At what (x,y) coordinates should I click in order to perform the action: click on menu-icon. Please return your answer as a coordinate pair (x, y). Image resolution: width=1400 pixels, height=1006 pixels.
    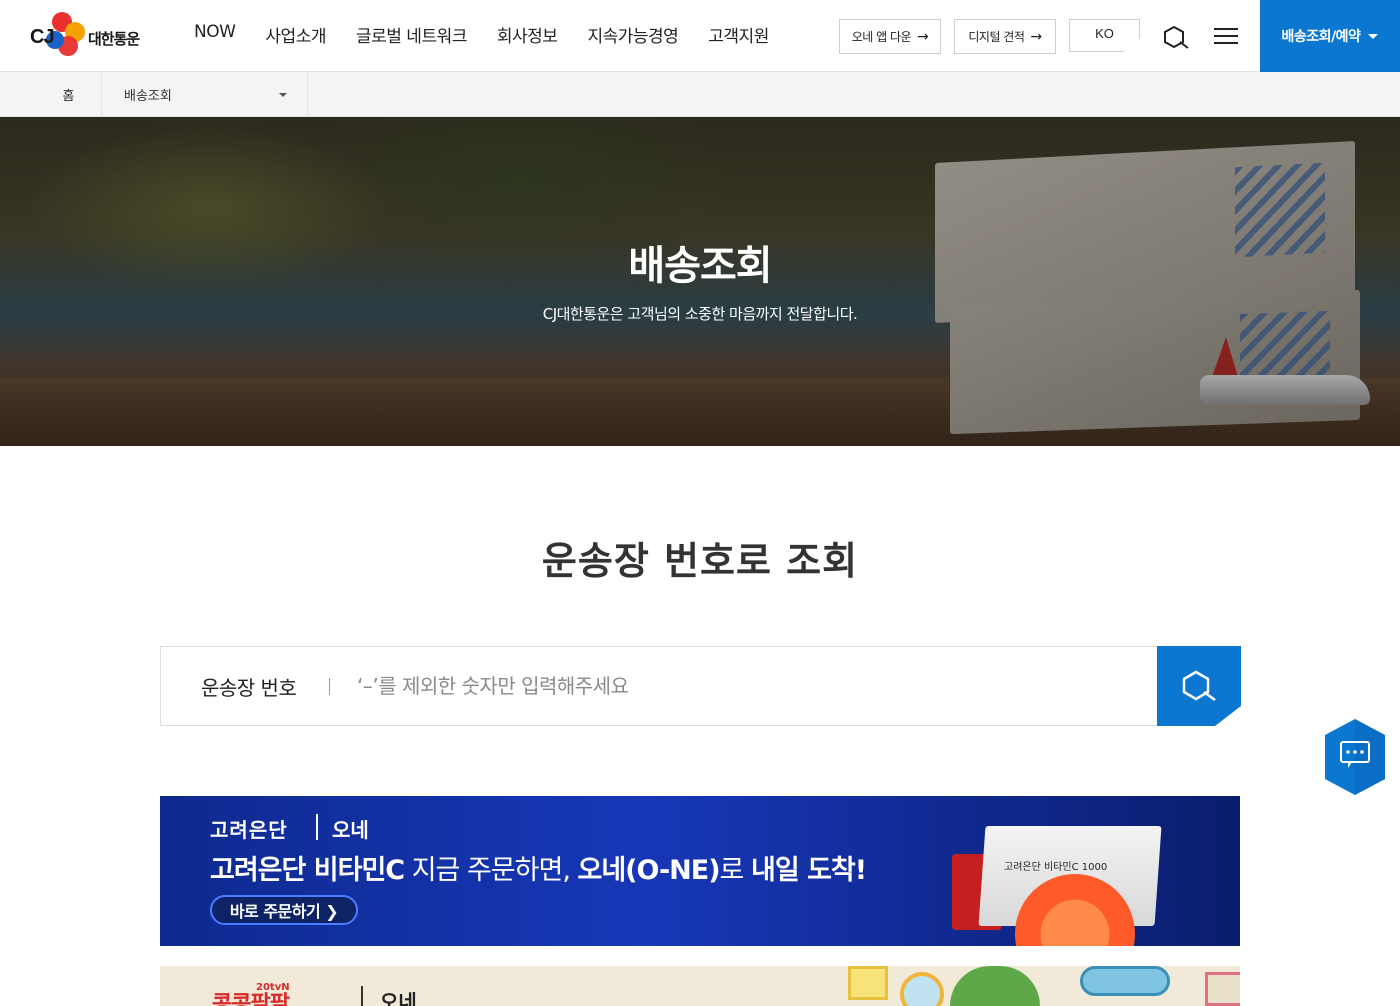
    Looking at the image, I should click on (1226, 37).